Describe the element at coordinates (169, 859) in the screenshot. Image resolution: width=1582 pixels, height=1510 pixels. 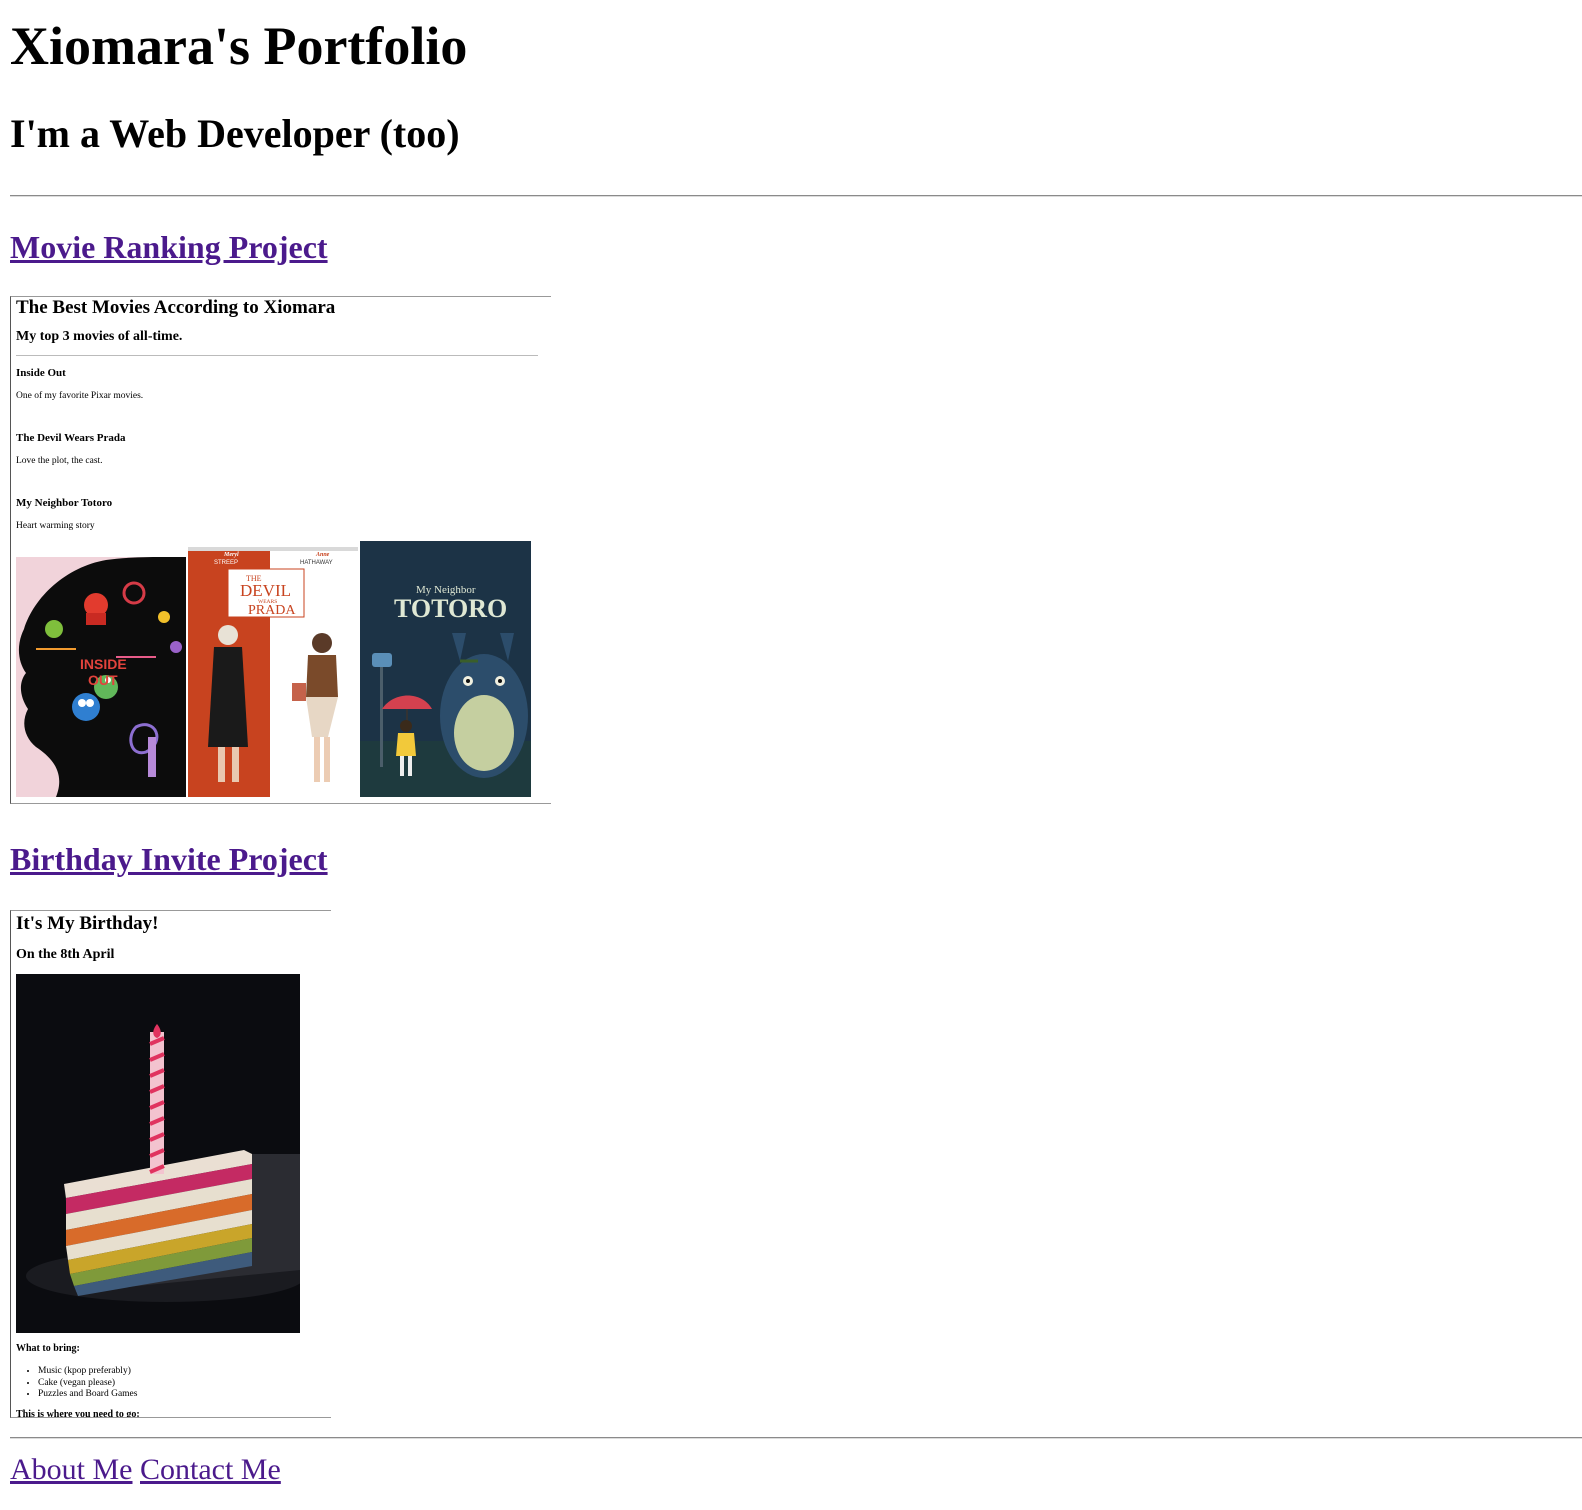
I see `birthday-invite-project-link: Birthday Invite Project` at that location.